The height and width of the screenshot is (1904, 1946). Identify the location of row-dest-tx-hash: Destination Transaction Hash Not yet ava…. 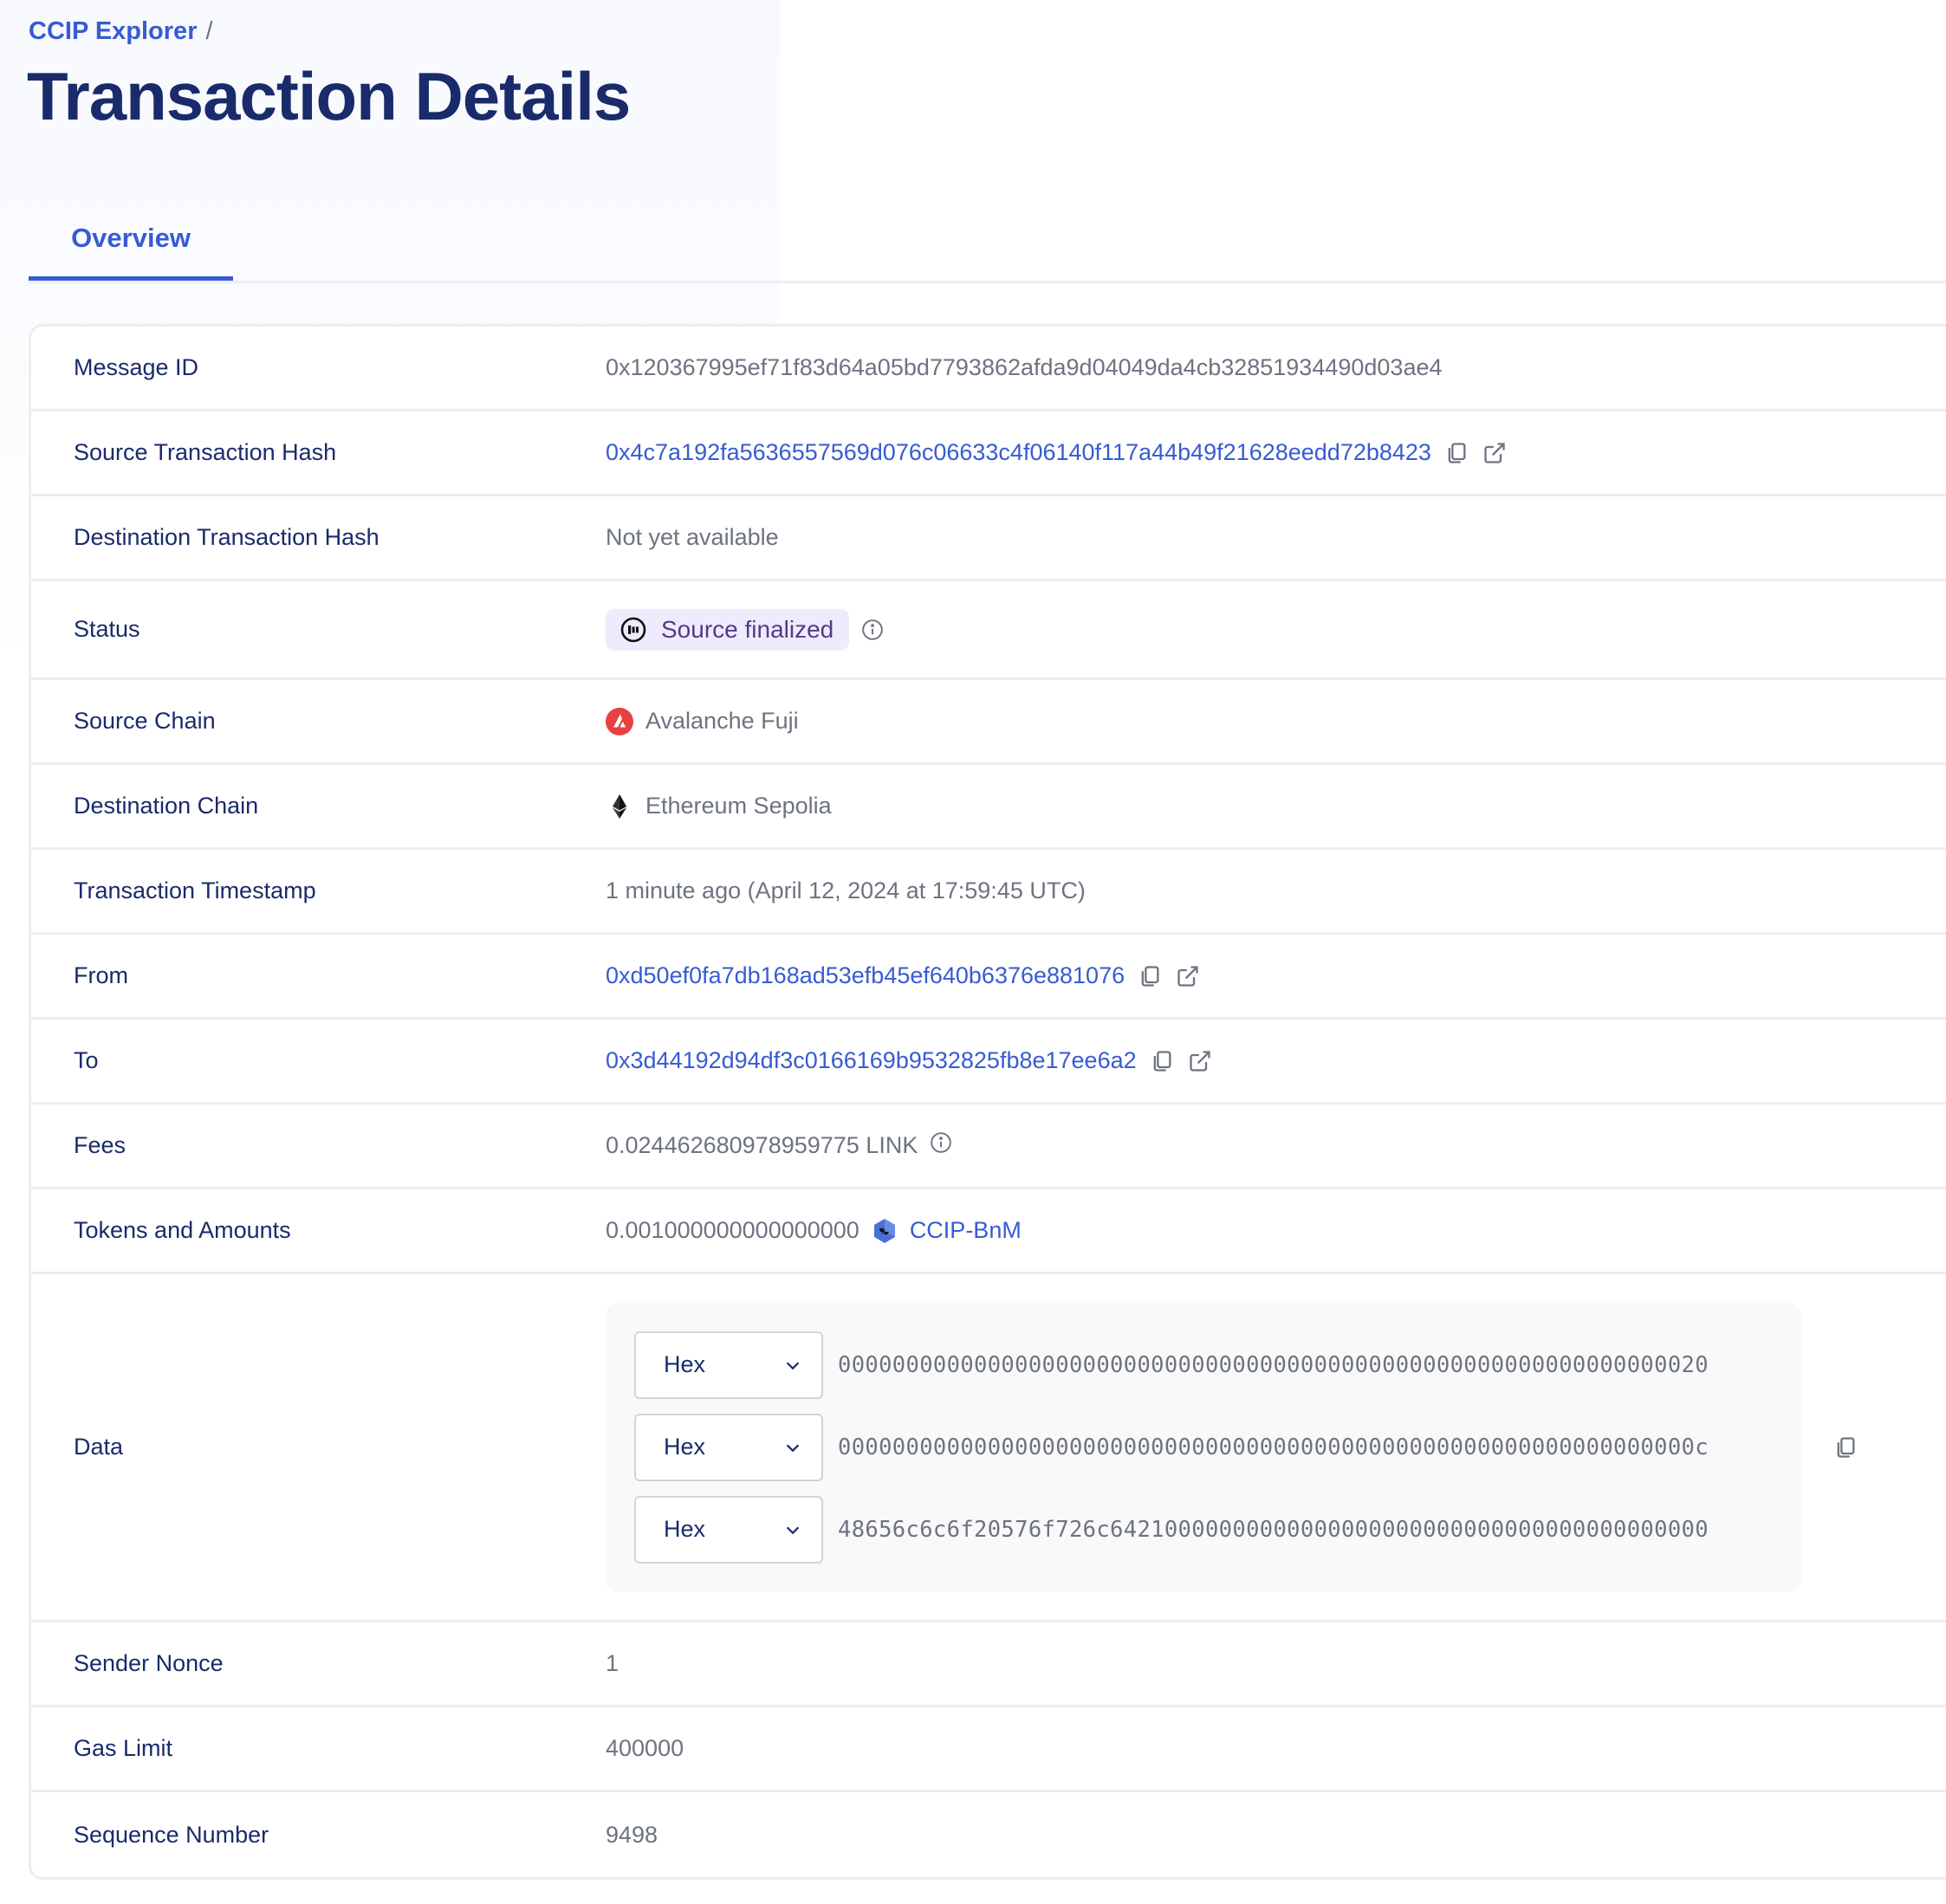
(988, 538).